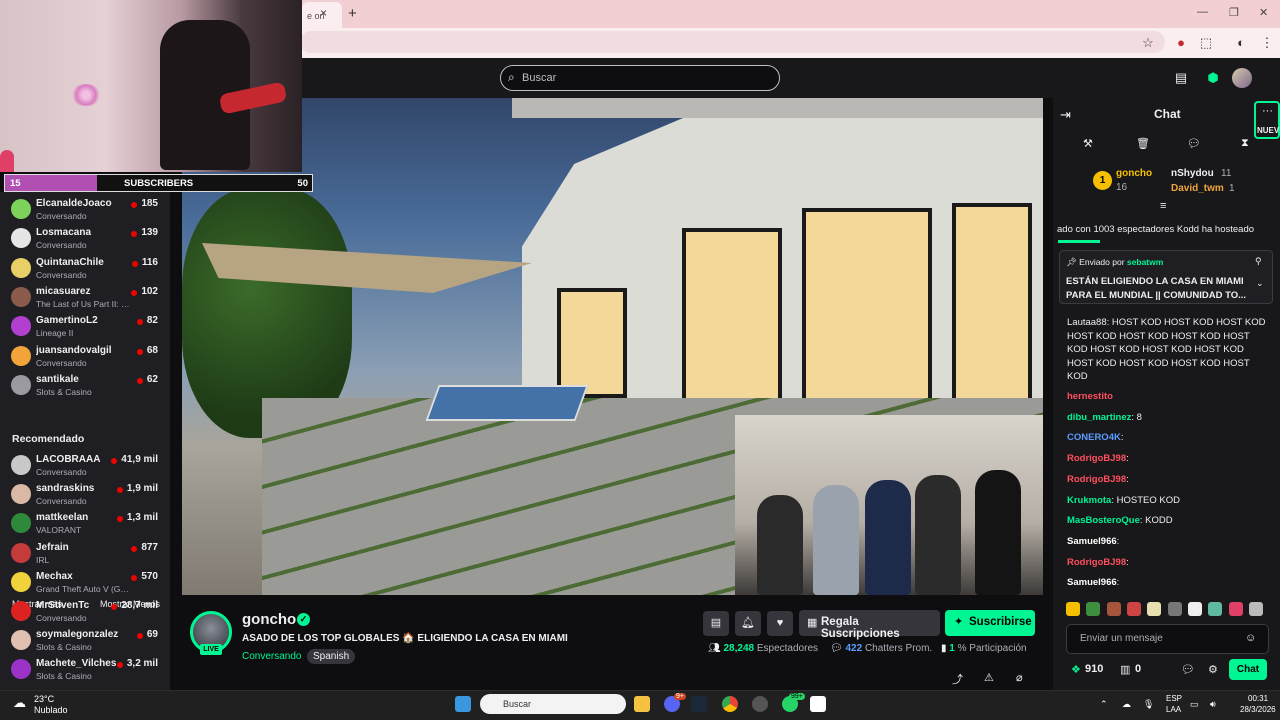  Describe the element at coordinates (1202, 12) in the screenshot. I see `minimize-icon: —` at that location.